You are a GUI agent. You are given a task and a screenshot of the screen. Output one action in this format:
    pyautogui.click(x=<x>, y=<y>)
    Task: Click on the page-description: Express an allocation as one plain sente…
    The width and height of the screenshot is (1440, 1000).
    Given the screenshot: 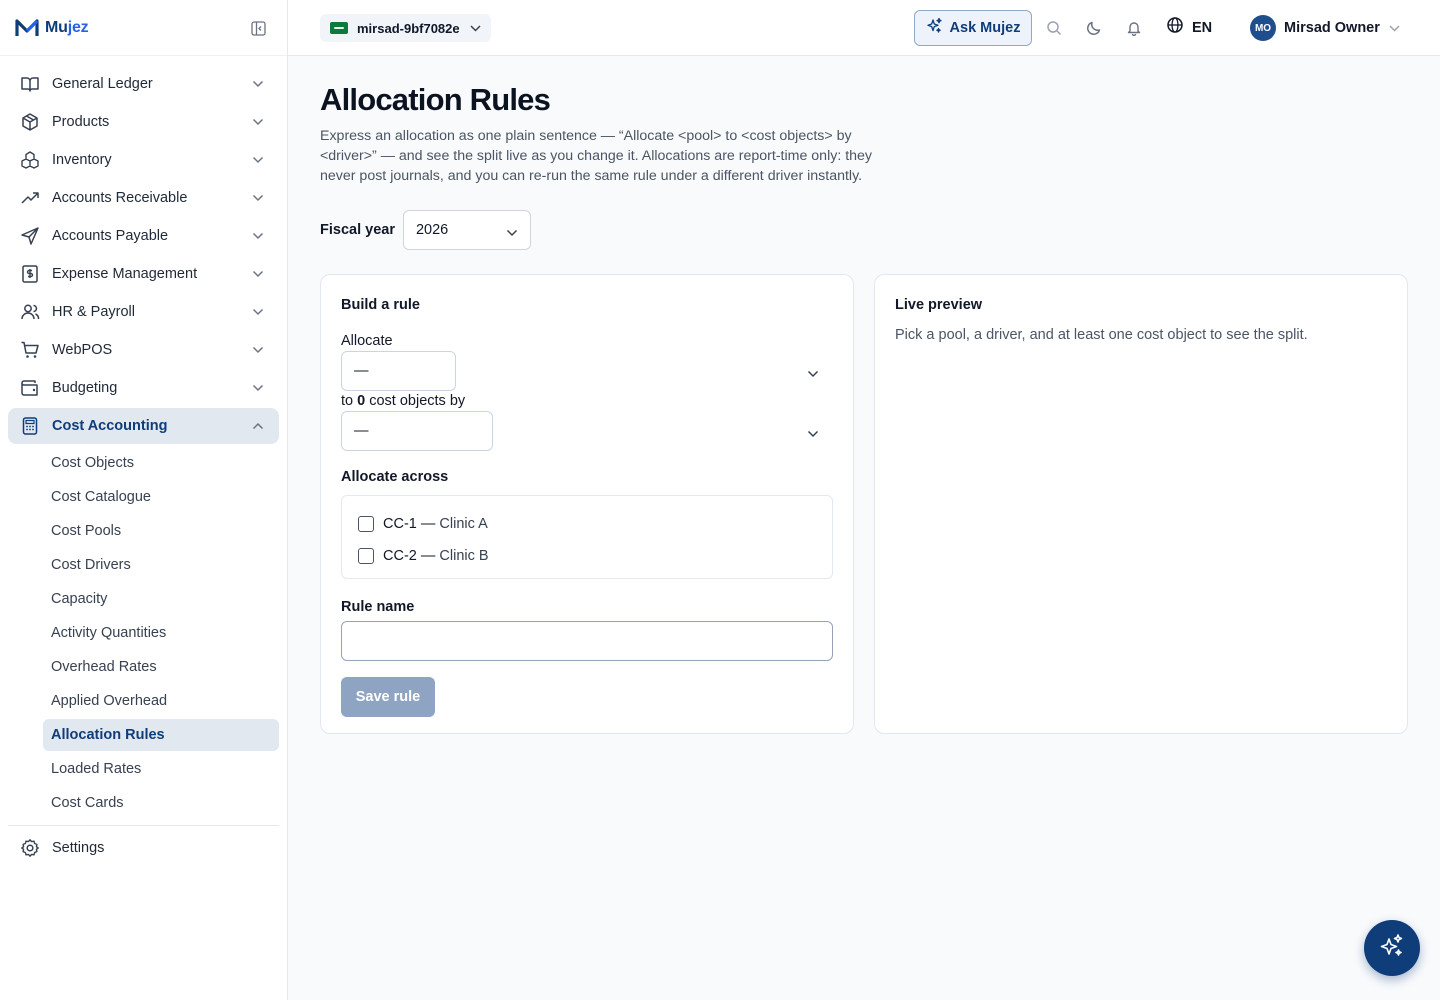 What is the action you would take?
    pyautogui.click(x=596, y=156)
    